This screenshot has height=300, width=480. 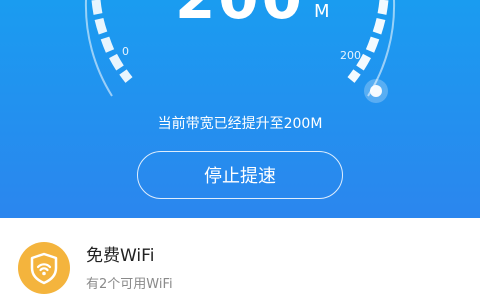 I want to click on shield-wifi-icon, so click(x=44, y=268).